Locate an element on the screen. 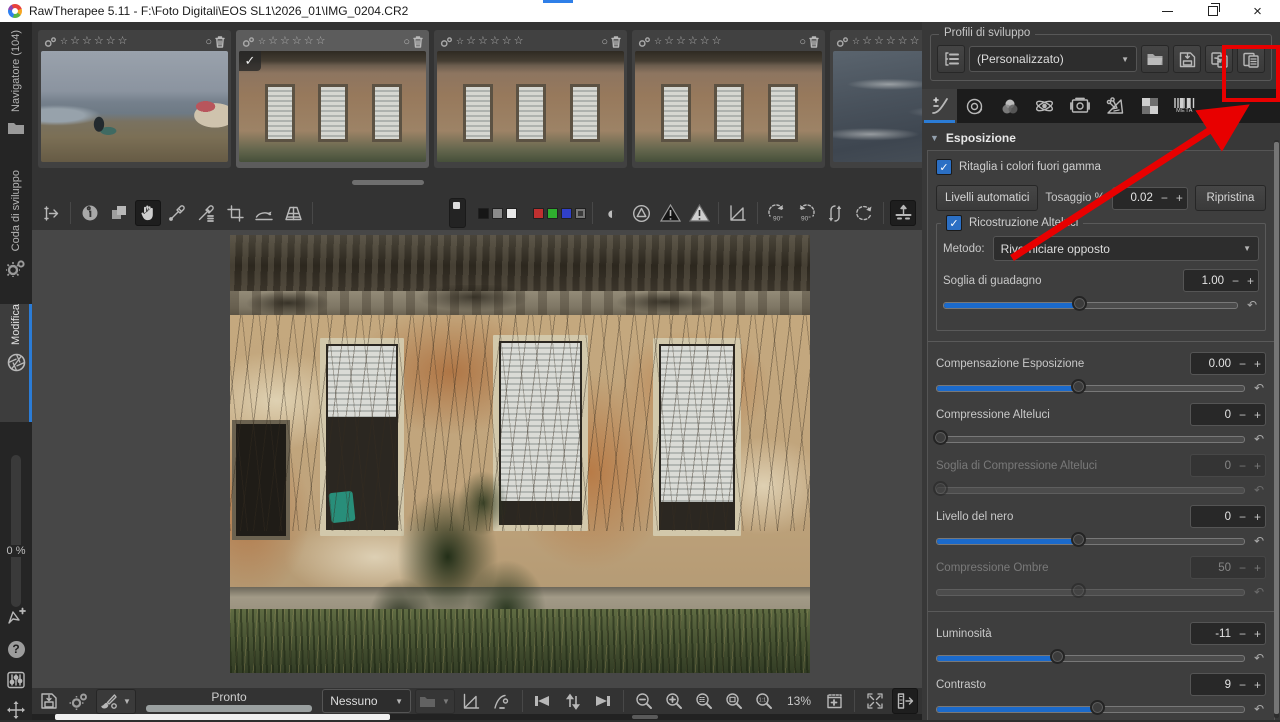  hl-method-select: Riverniciare opposto ▼ is located at coordinates (1125, 248).